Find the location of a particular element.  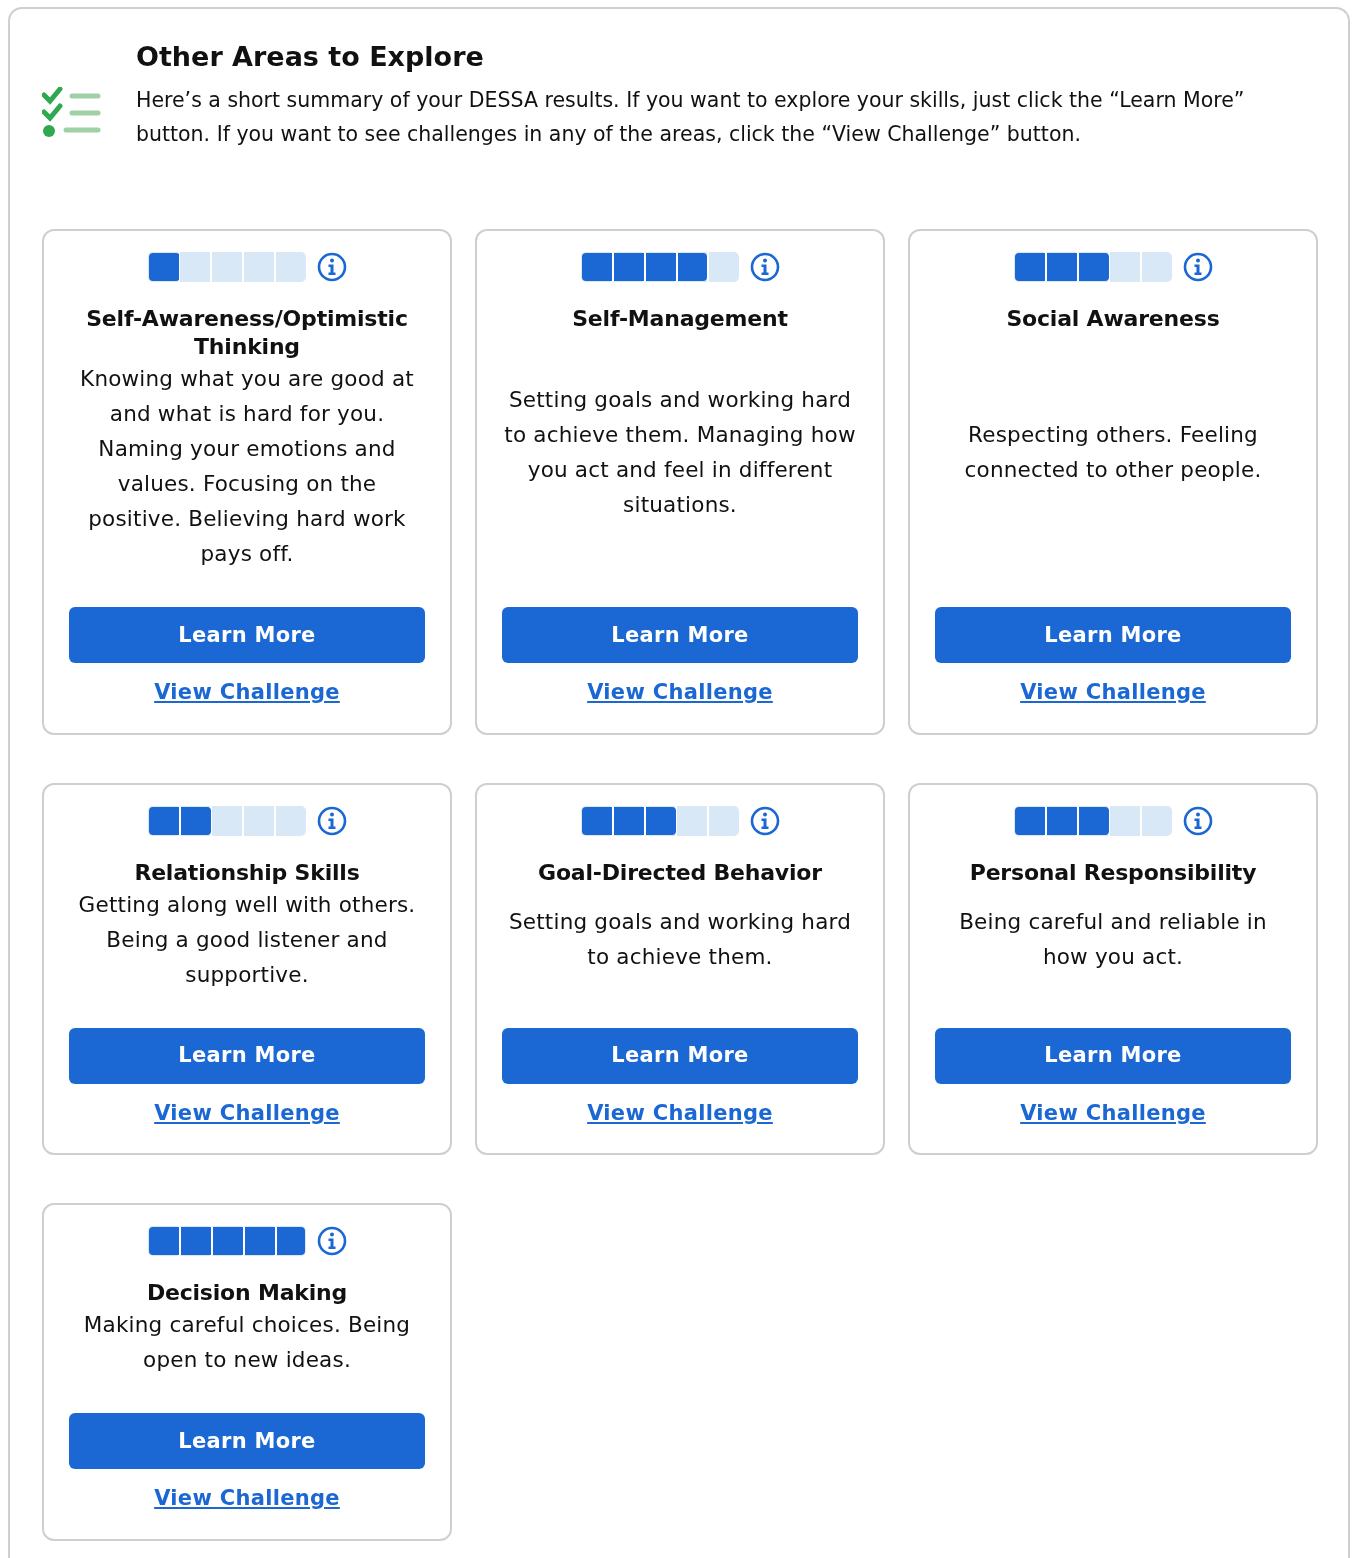

area-description: Knowing what you are good at and what is hard for you. Naming your emotions and values. Focusing on the positive. Believing hard work pays off. is located at coordinates (247, 467).